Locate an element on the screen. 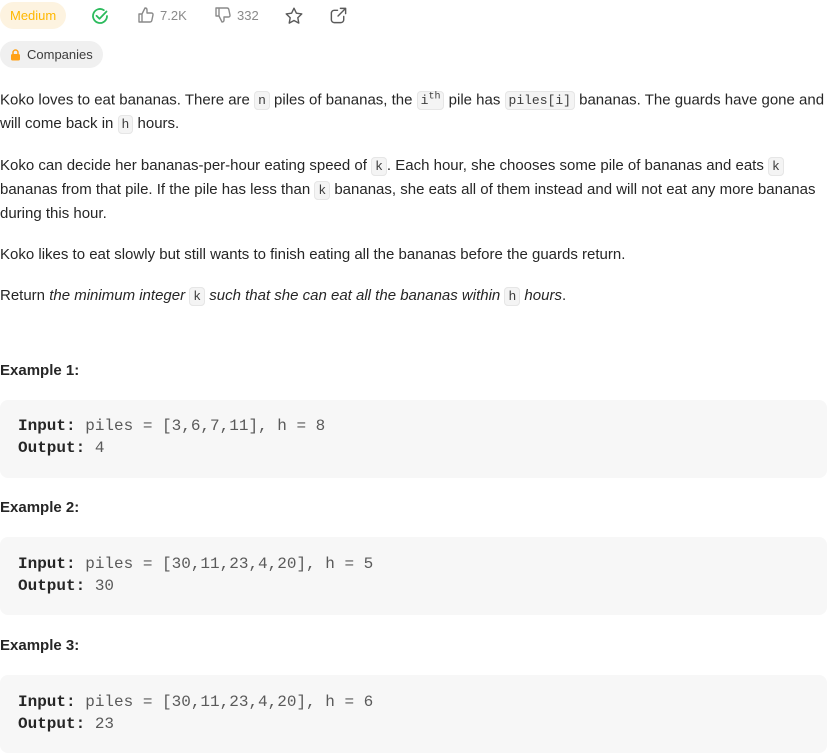  output-value: 30 is located at coordinates (100, 586).